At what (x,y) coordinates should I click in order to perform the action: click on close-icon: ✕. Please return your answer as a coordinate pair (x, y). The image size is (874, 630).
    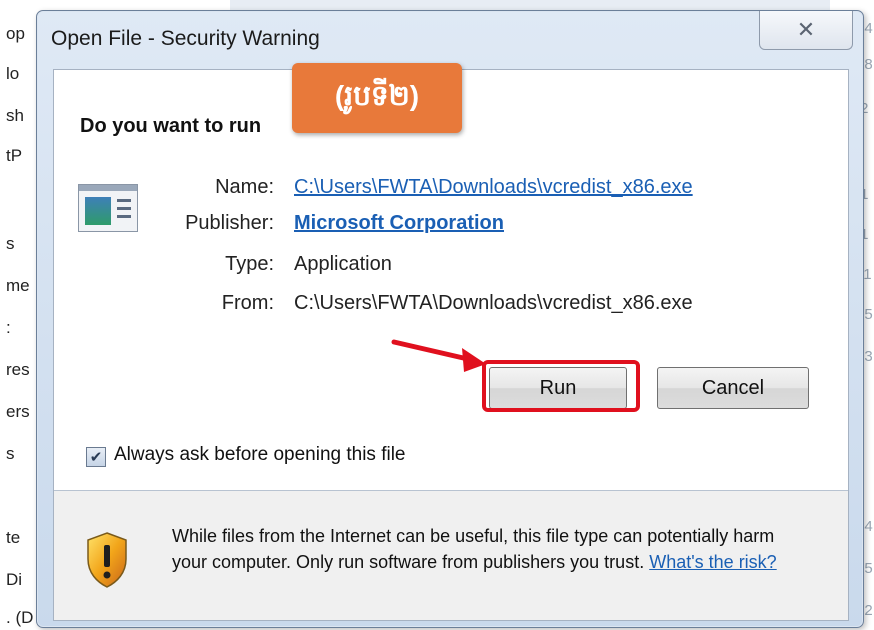
    Looking at the image, I should click on (806, 29).